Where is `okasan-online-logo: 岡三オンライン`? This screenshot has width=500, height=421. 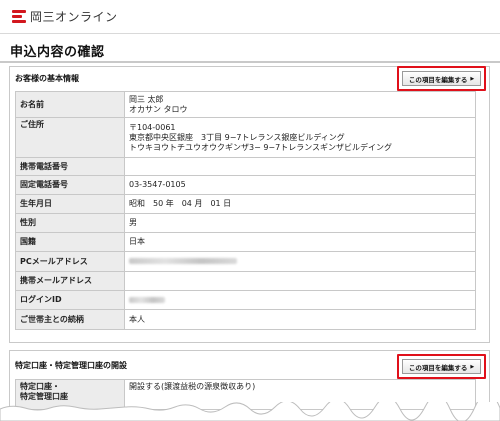
okasan-online-logo: 岡三オンライン is located at coordinates (65, 16).